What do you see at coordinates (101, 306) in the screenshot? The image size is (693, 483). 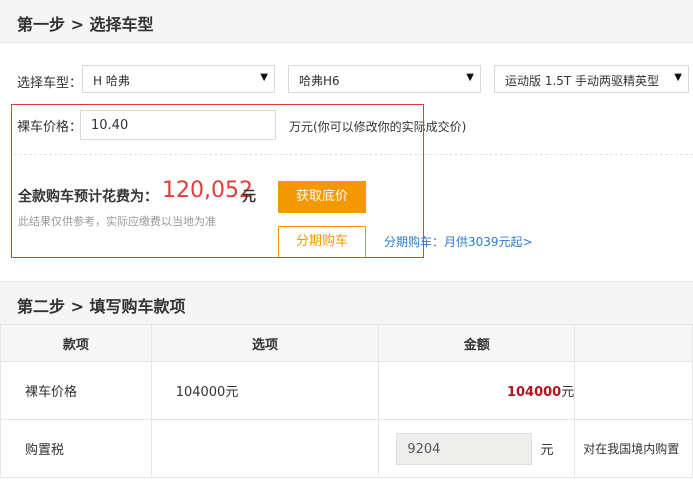 I see `step2-title: 第二步 > 填写购车款项` at bounding box center [101, 306].